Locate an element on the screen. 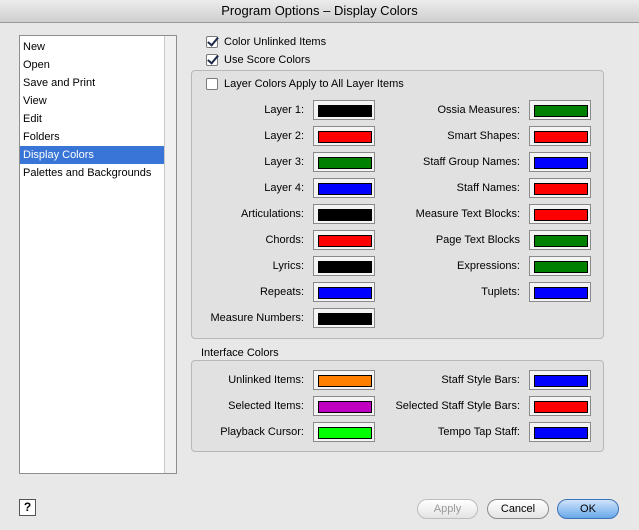 The image size is (639, 530). smart-shapes-color-swatch is located at coordinates (561, 137).